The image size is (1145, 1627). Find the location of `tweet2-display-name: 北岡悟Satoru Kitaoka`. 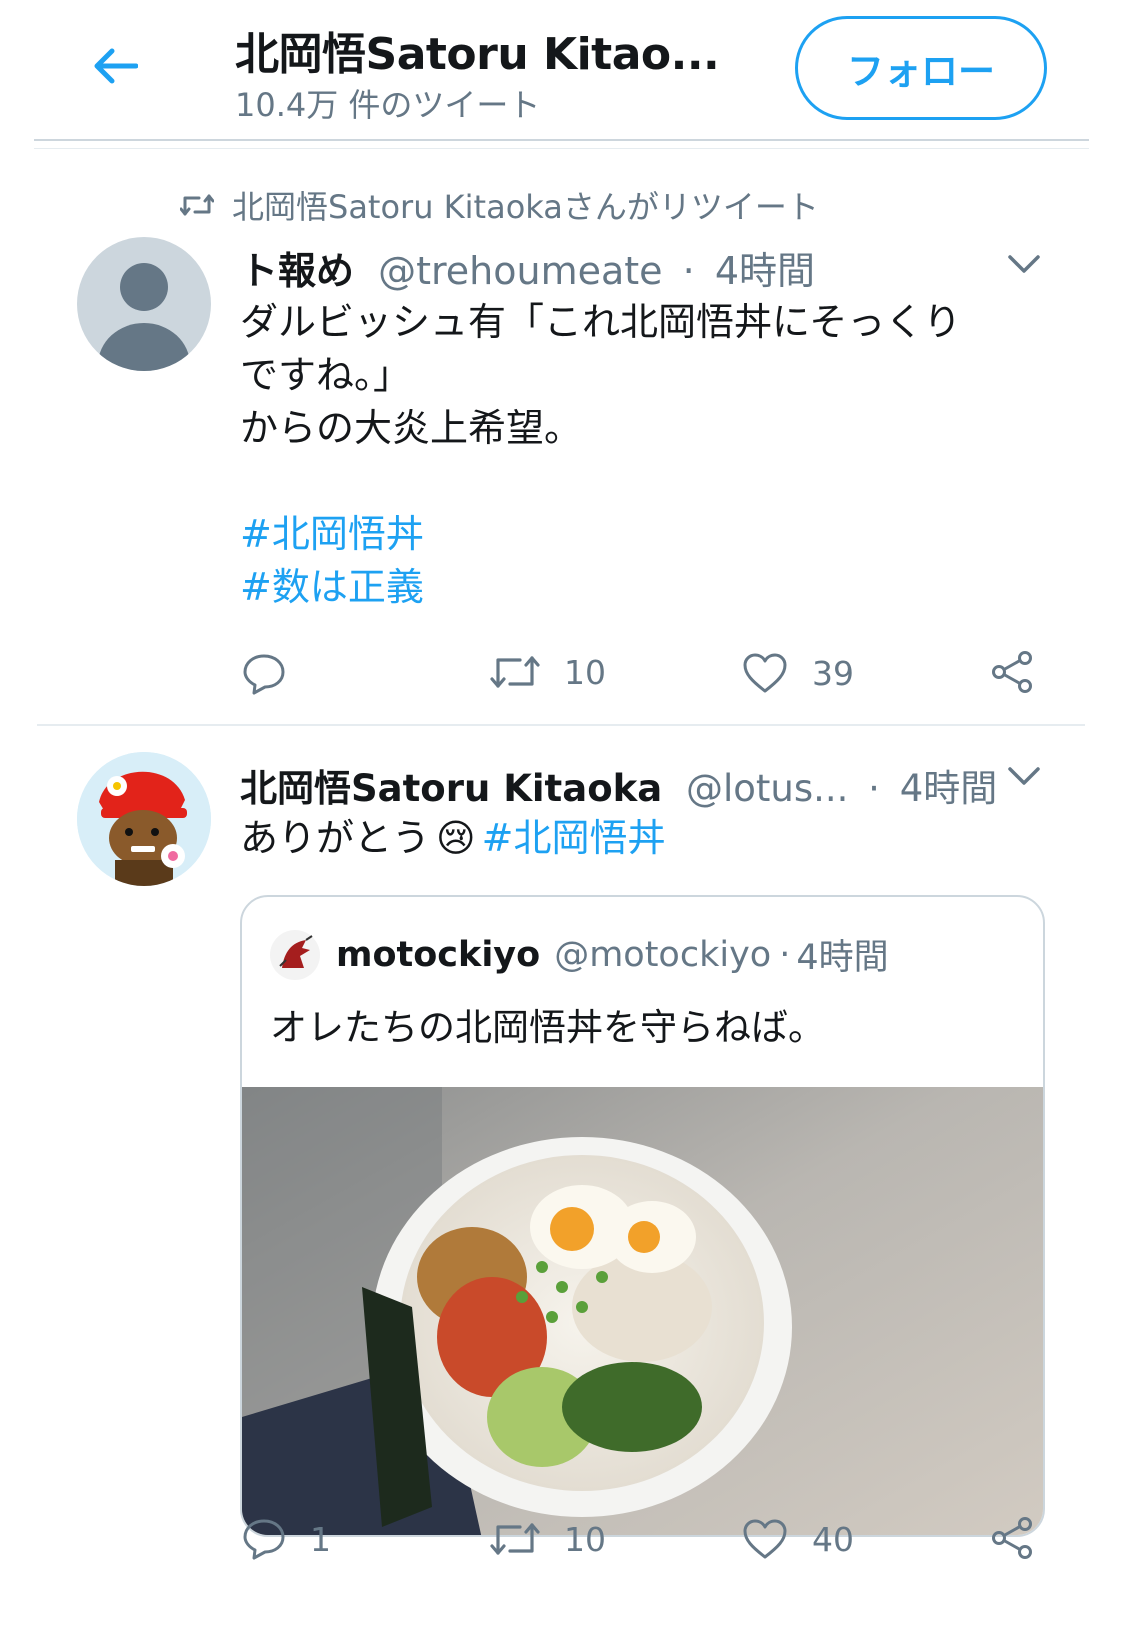

tweet2-display-name: 北岡悟Satoru Kitaoka is located at coordinates (451, 788).